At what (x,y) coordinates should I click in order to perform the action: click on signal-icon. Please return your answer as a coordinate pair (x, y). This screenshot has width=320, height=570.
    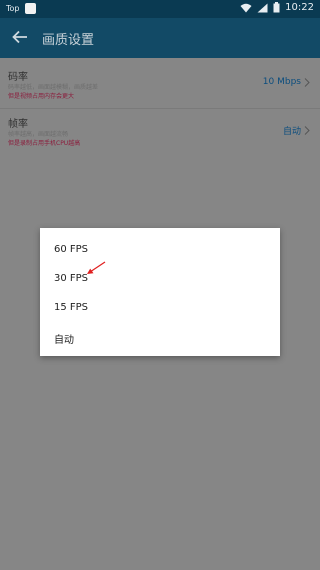
    Looking at the image, I should click on (262, 7).